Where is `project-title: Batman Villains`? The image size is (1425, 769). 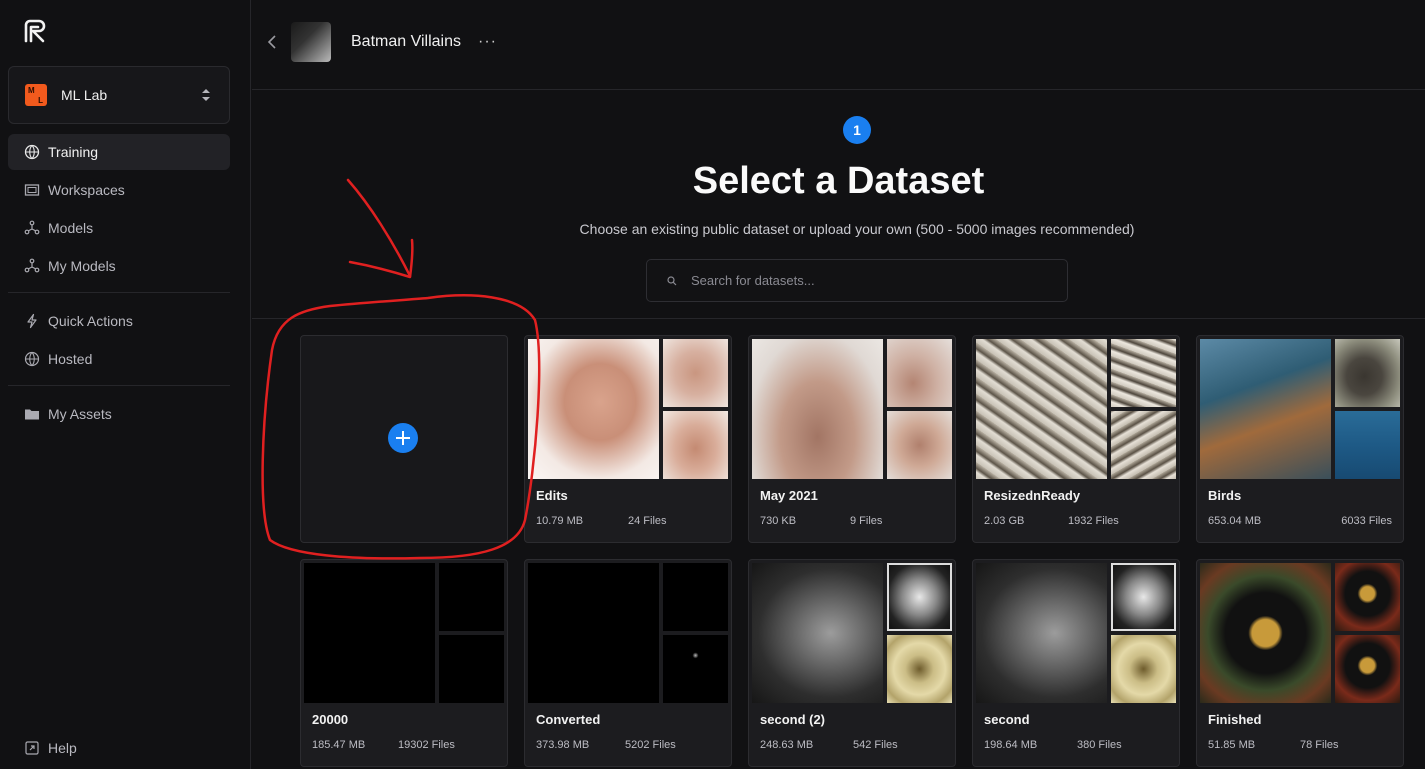 project-title: Batman Villains is located at coordinates (406, 42).